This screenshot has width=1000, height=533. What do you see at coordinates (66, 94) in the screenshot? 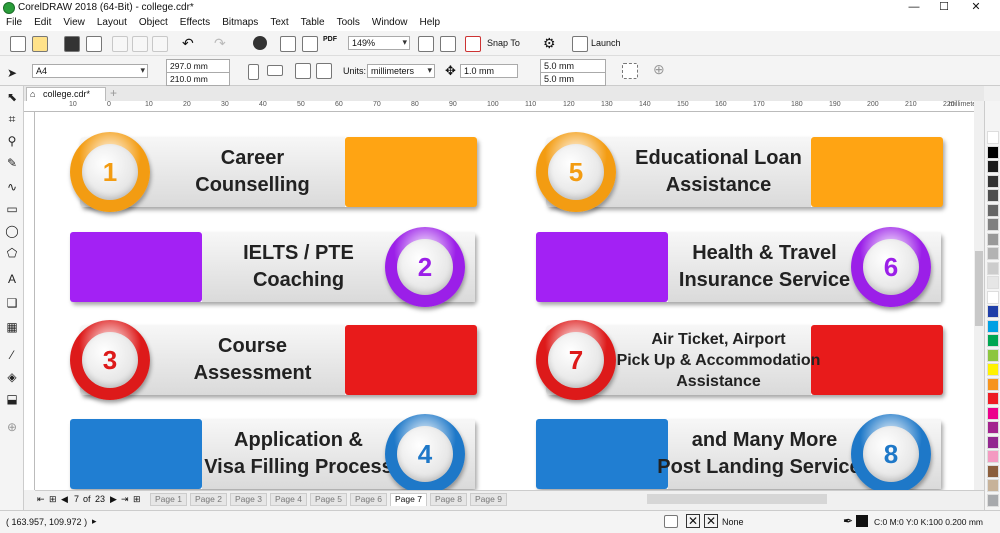
I see `document-tab: ⌂ college.cdr*` at bounding box center [66, 94].